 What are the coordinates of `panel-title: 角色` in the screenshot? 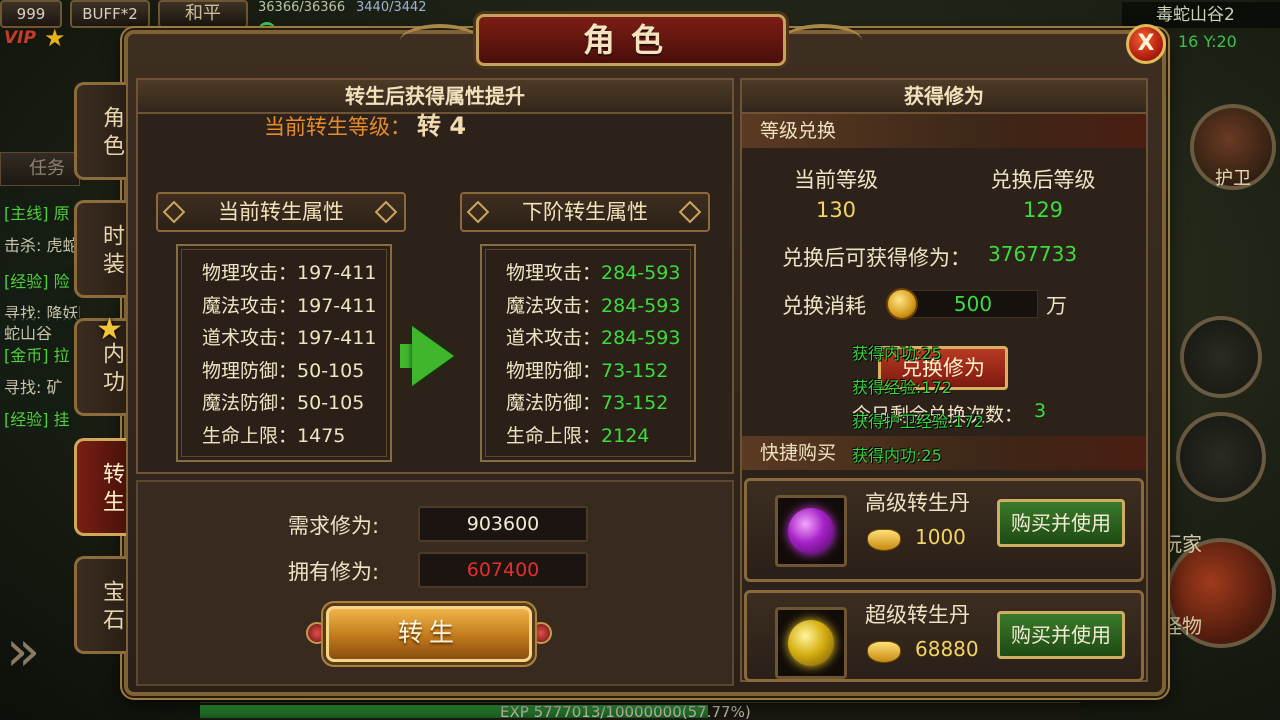 It's located at (631, 40).